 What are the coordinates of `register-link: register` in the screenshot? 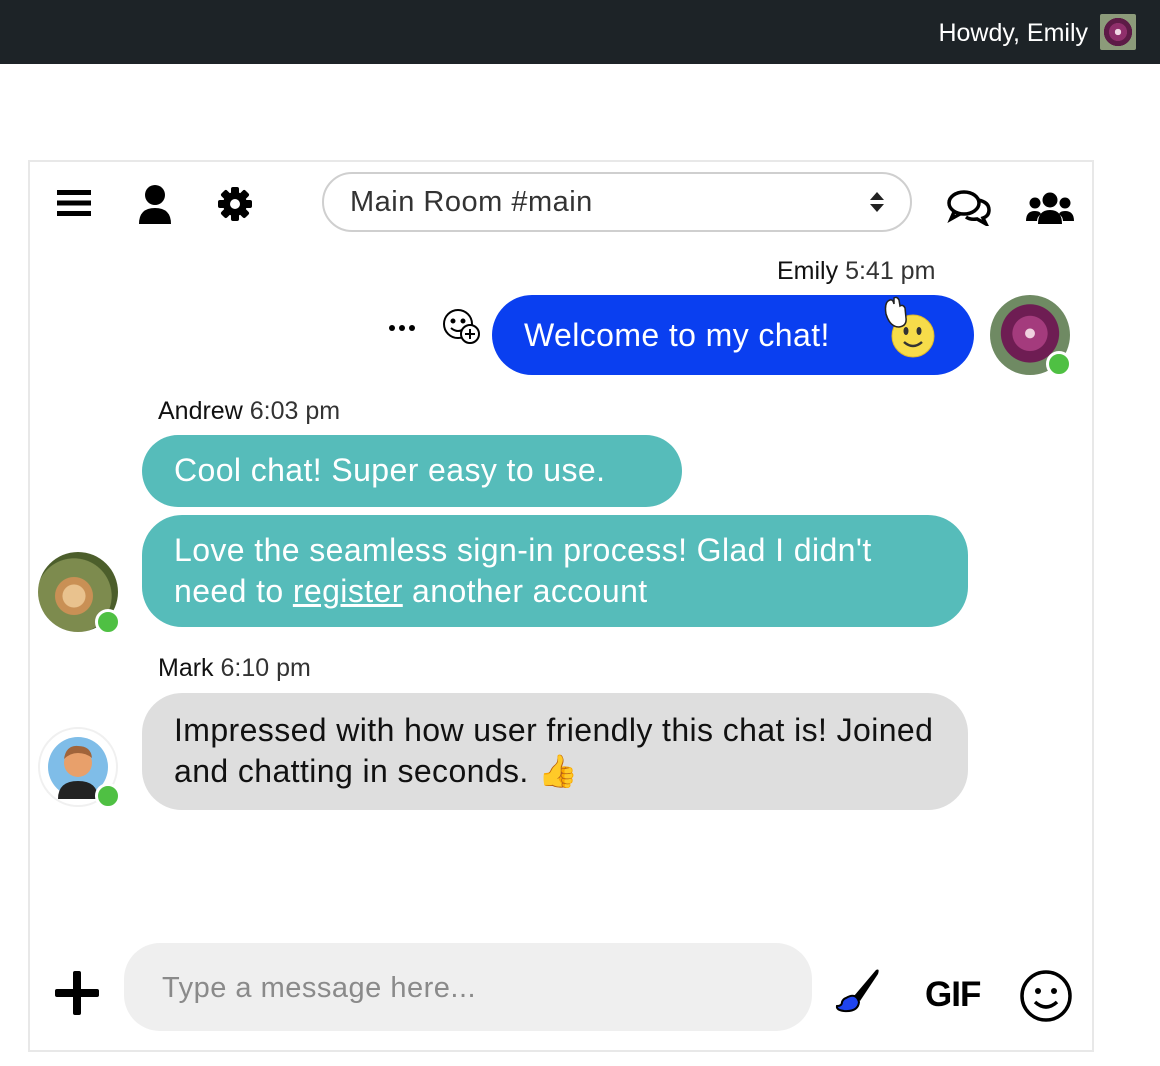 It's located at (348, 591).